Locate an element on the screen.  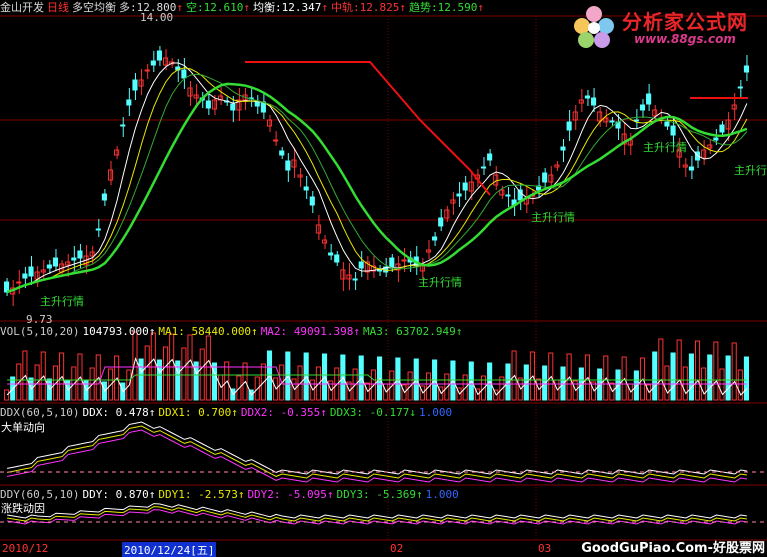
ddx-title: DDX(60,5,10) is located at coordinates (39, 412).